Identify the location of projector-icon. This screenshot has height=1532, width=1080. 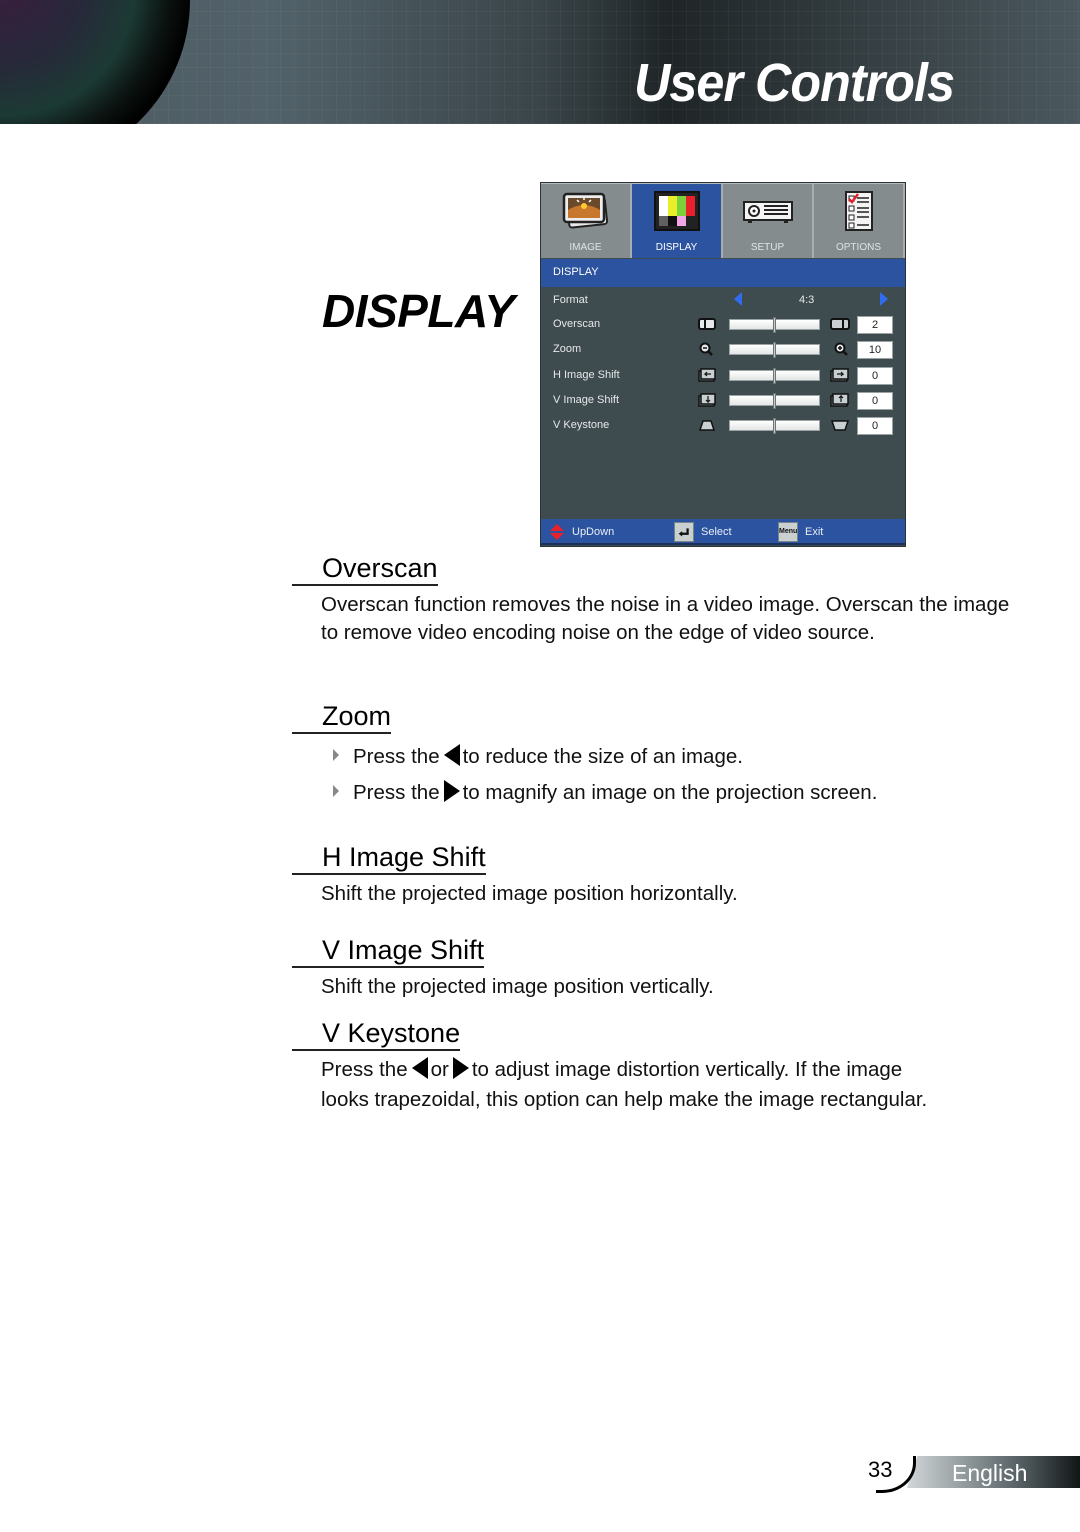
(767, 212).